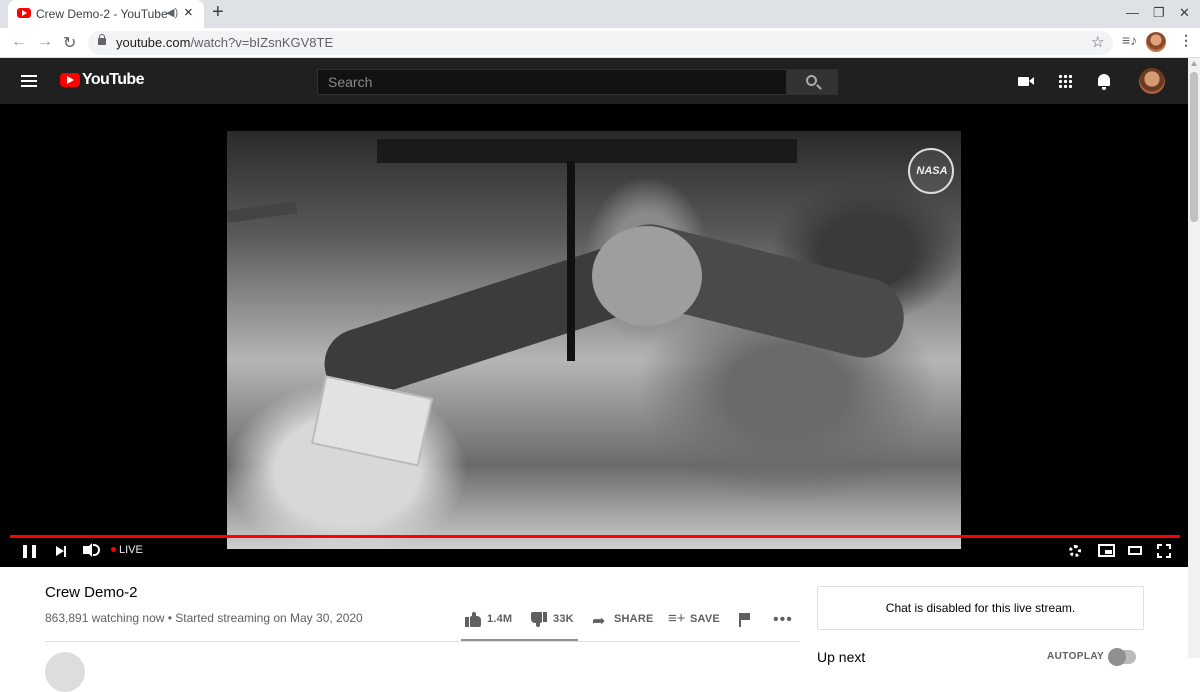  Describe the element at coordinates (218, 12) in the screenshot. I see `new-tab-button: +` at that location.